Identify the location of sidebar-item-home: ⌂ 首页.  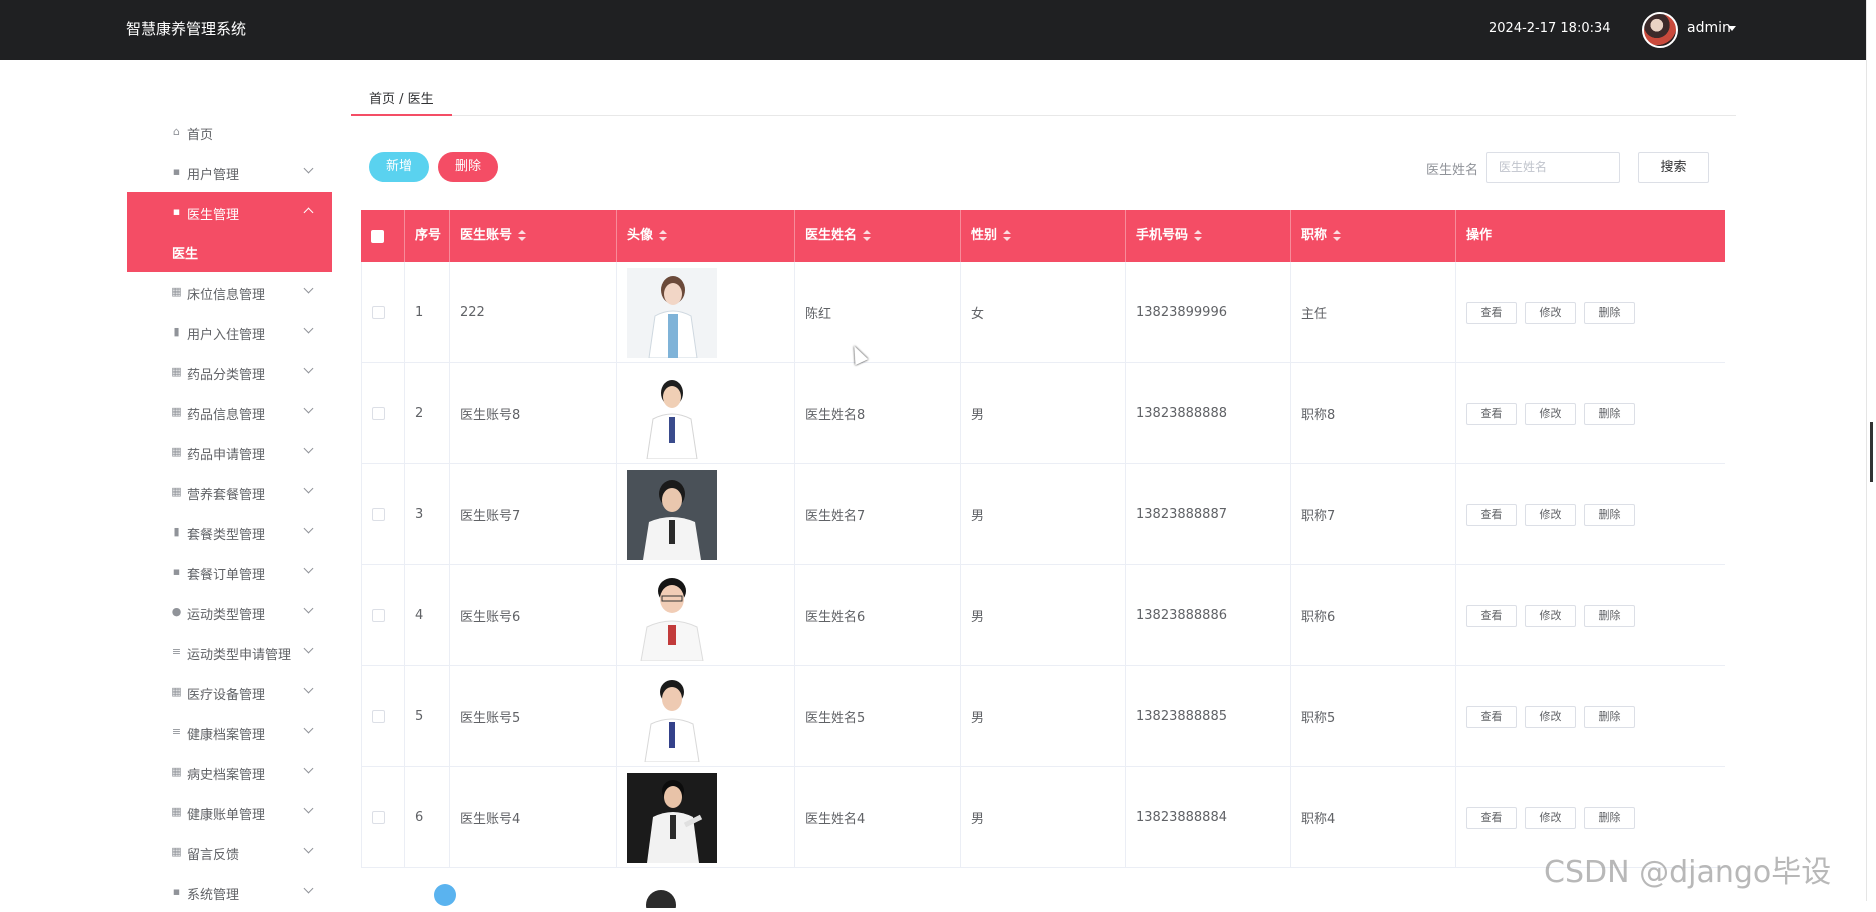
(229, 132).